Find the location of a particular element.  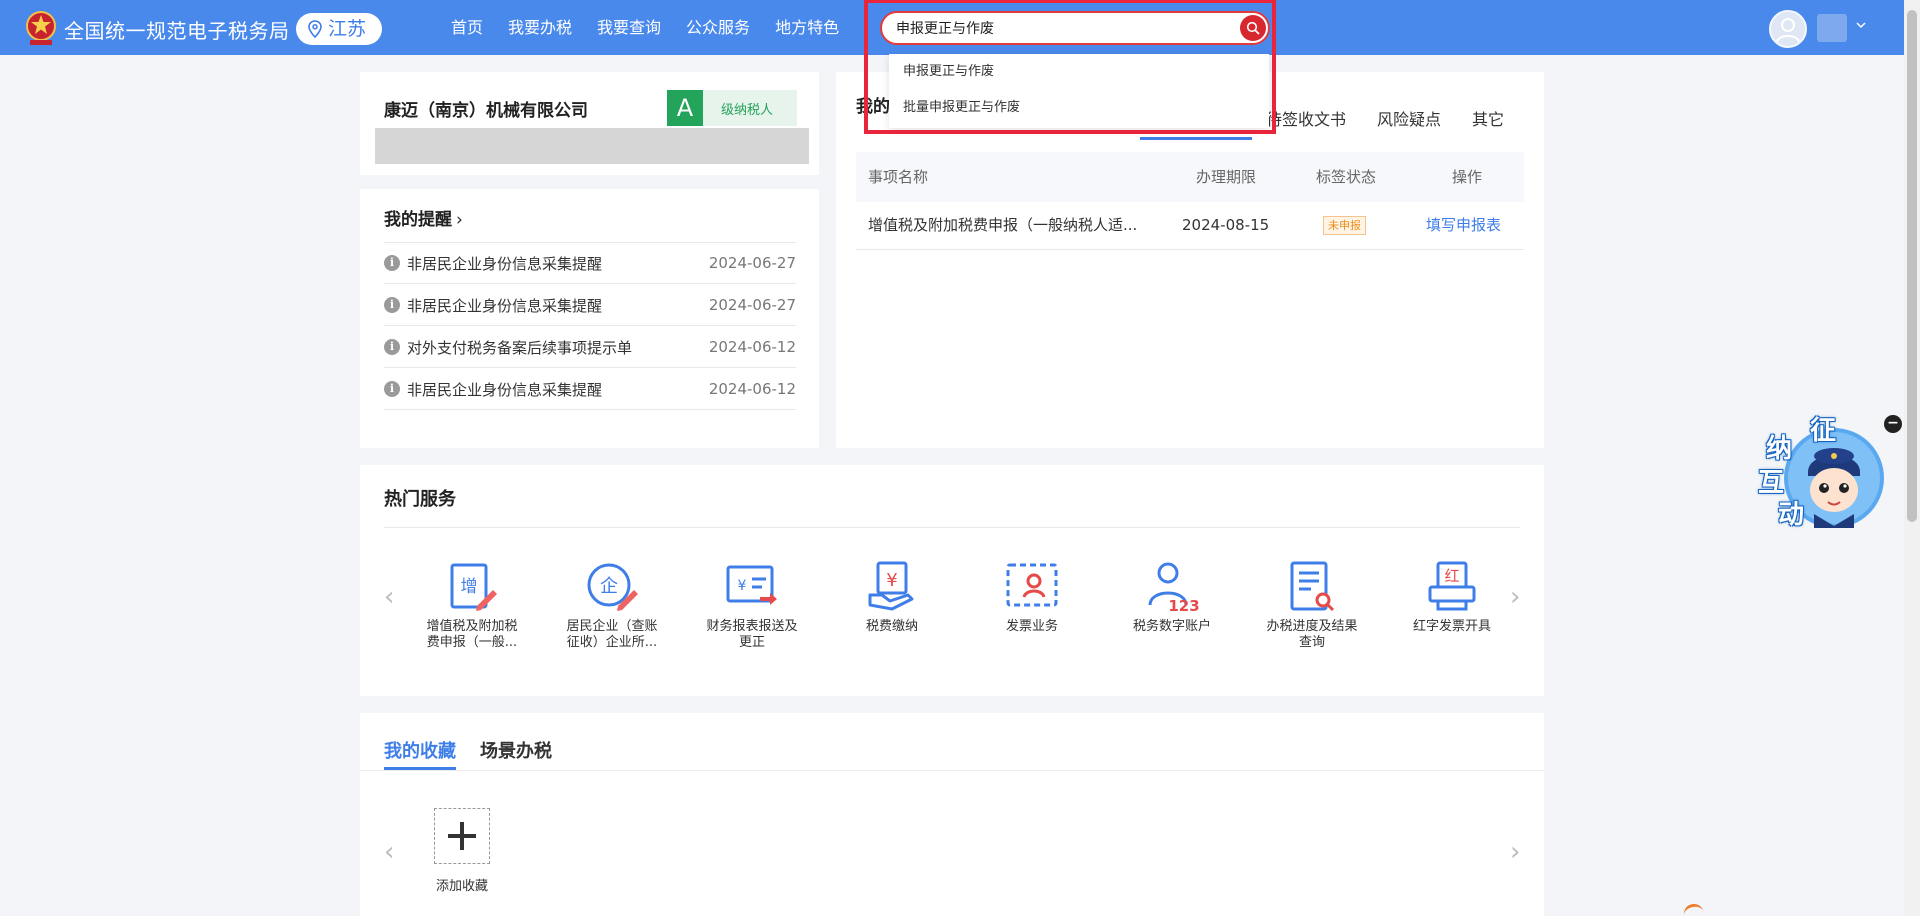

search-icon is located at coordinates (1253, 28).